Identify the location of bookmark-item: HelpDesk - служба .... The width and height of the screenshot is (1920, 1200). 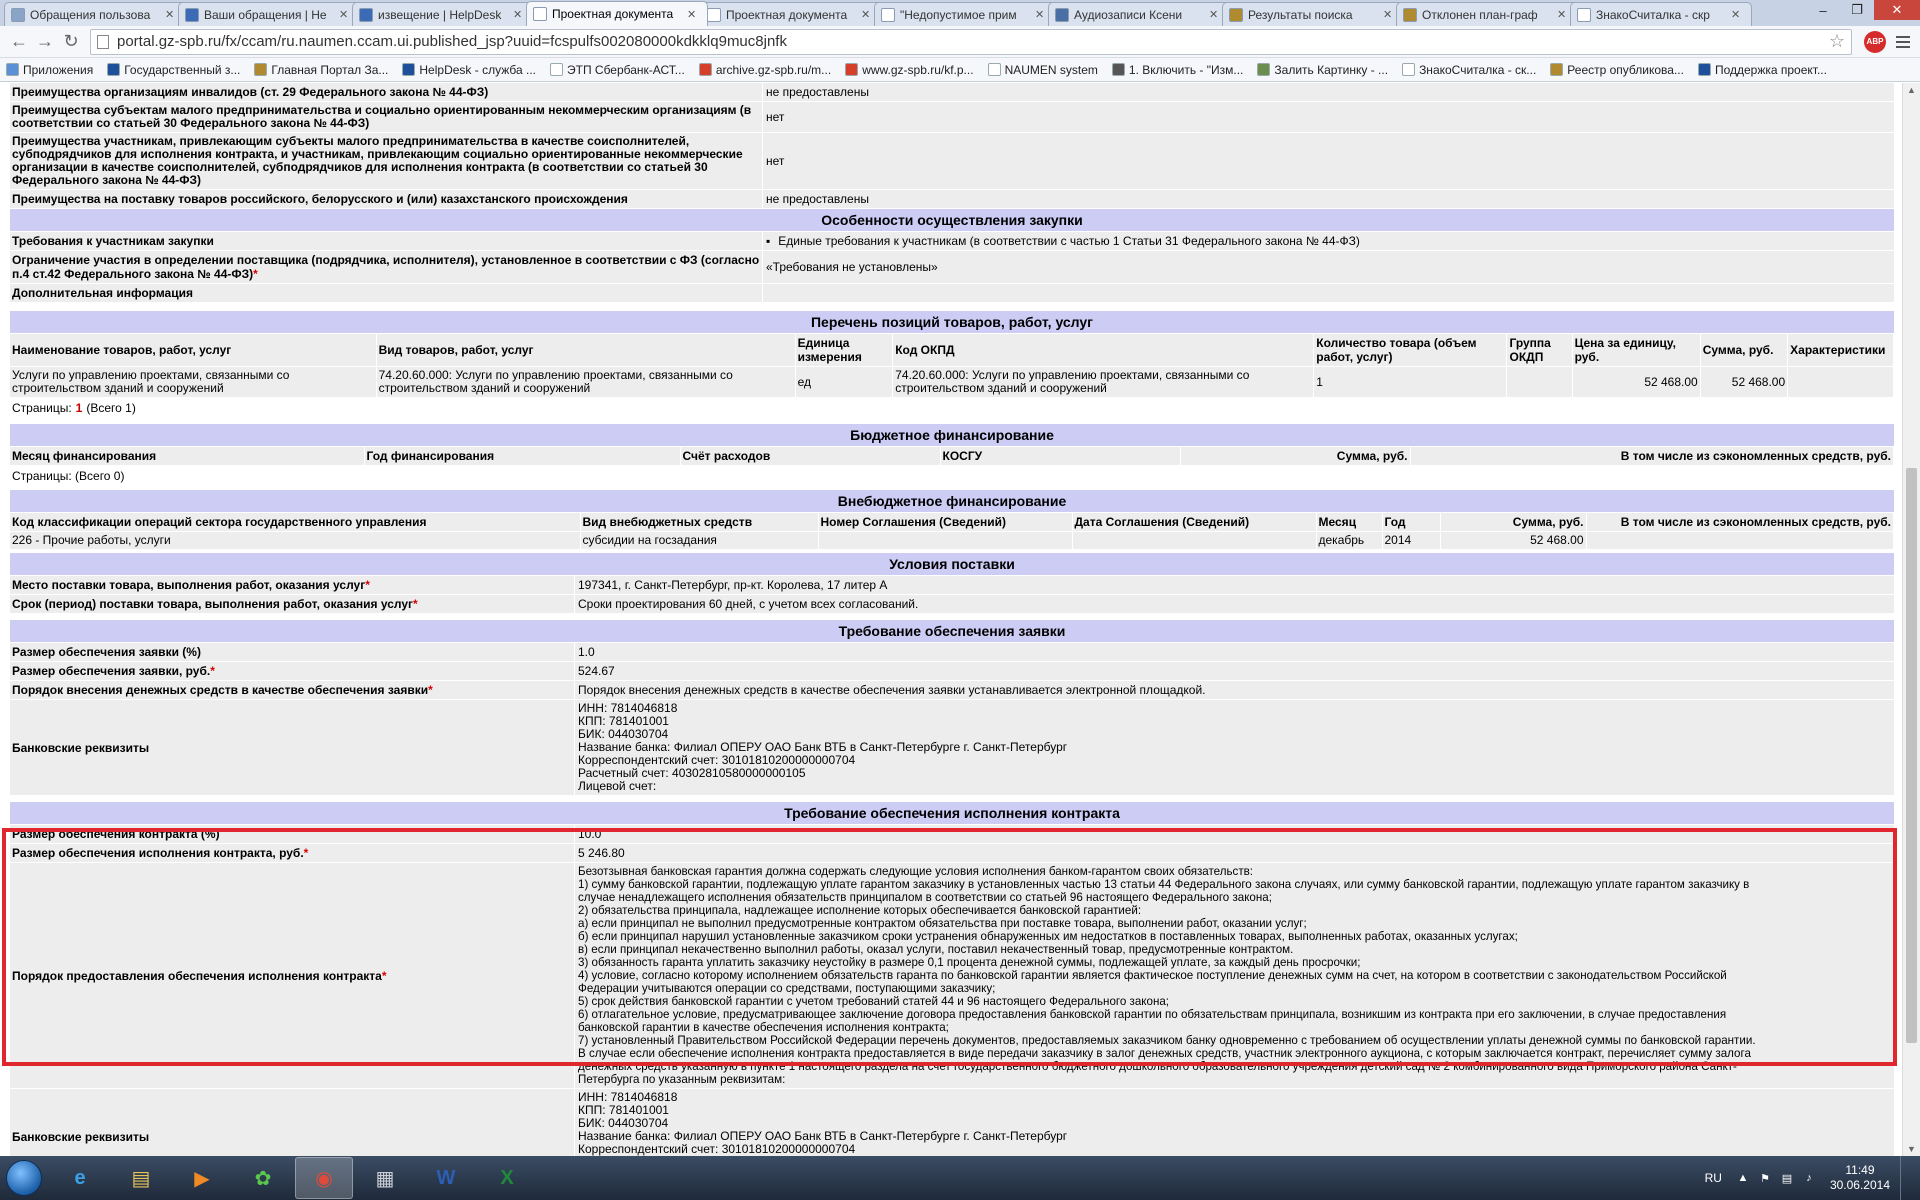
(469, 70).